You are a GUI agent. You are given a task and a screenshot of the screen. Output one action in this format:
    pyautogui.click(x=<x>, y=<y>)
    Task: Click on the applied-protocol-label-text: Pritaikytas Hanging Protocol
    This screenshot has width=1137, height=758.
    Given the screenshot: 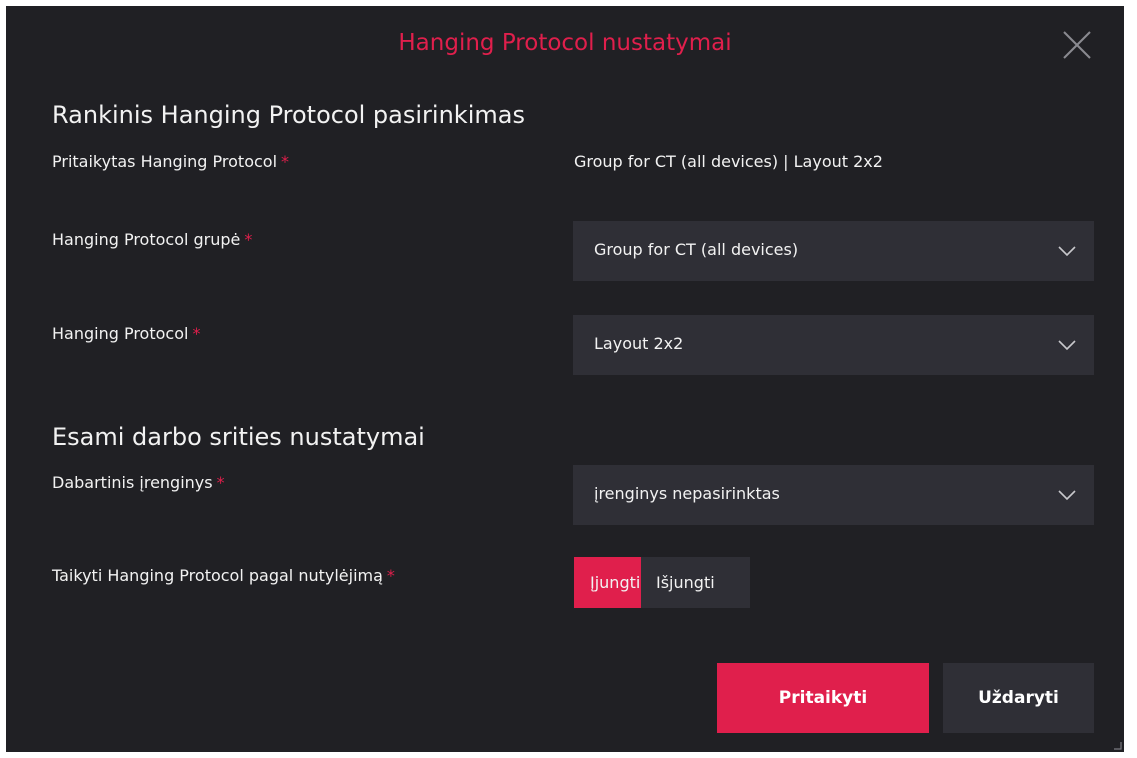 What is the action you would take?
    pyautogui.click(x=165, y=161)
    